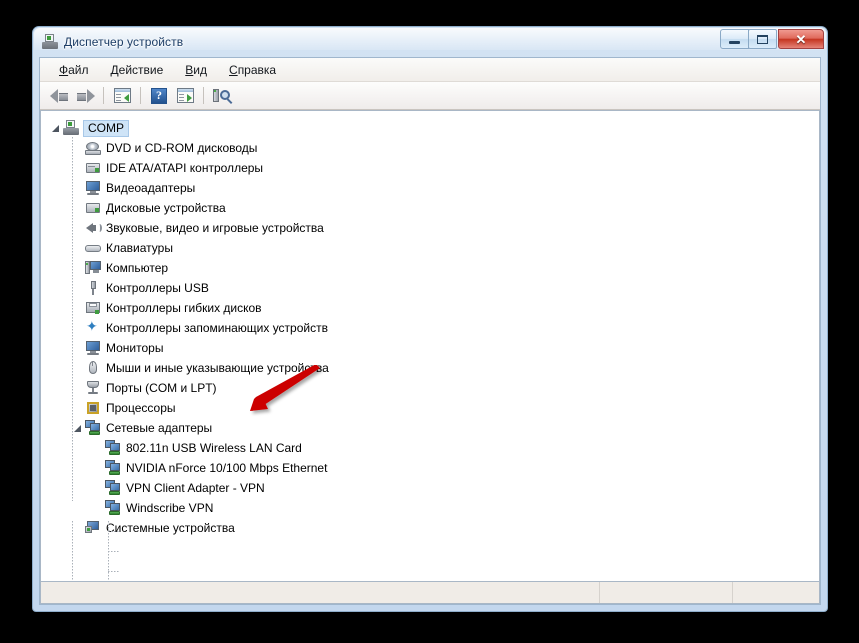  What do you see at coordinates (430, 208) in the screenshot?
I see `tree-item-disk-drives: Дисковые устройства` at bounding box center [430, 208].